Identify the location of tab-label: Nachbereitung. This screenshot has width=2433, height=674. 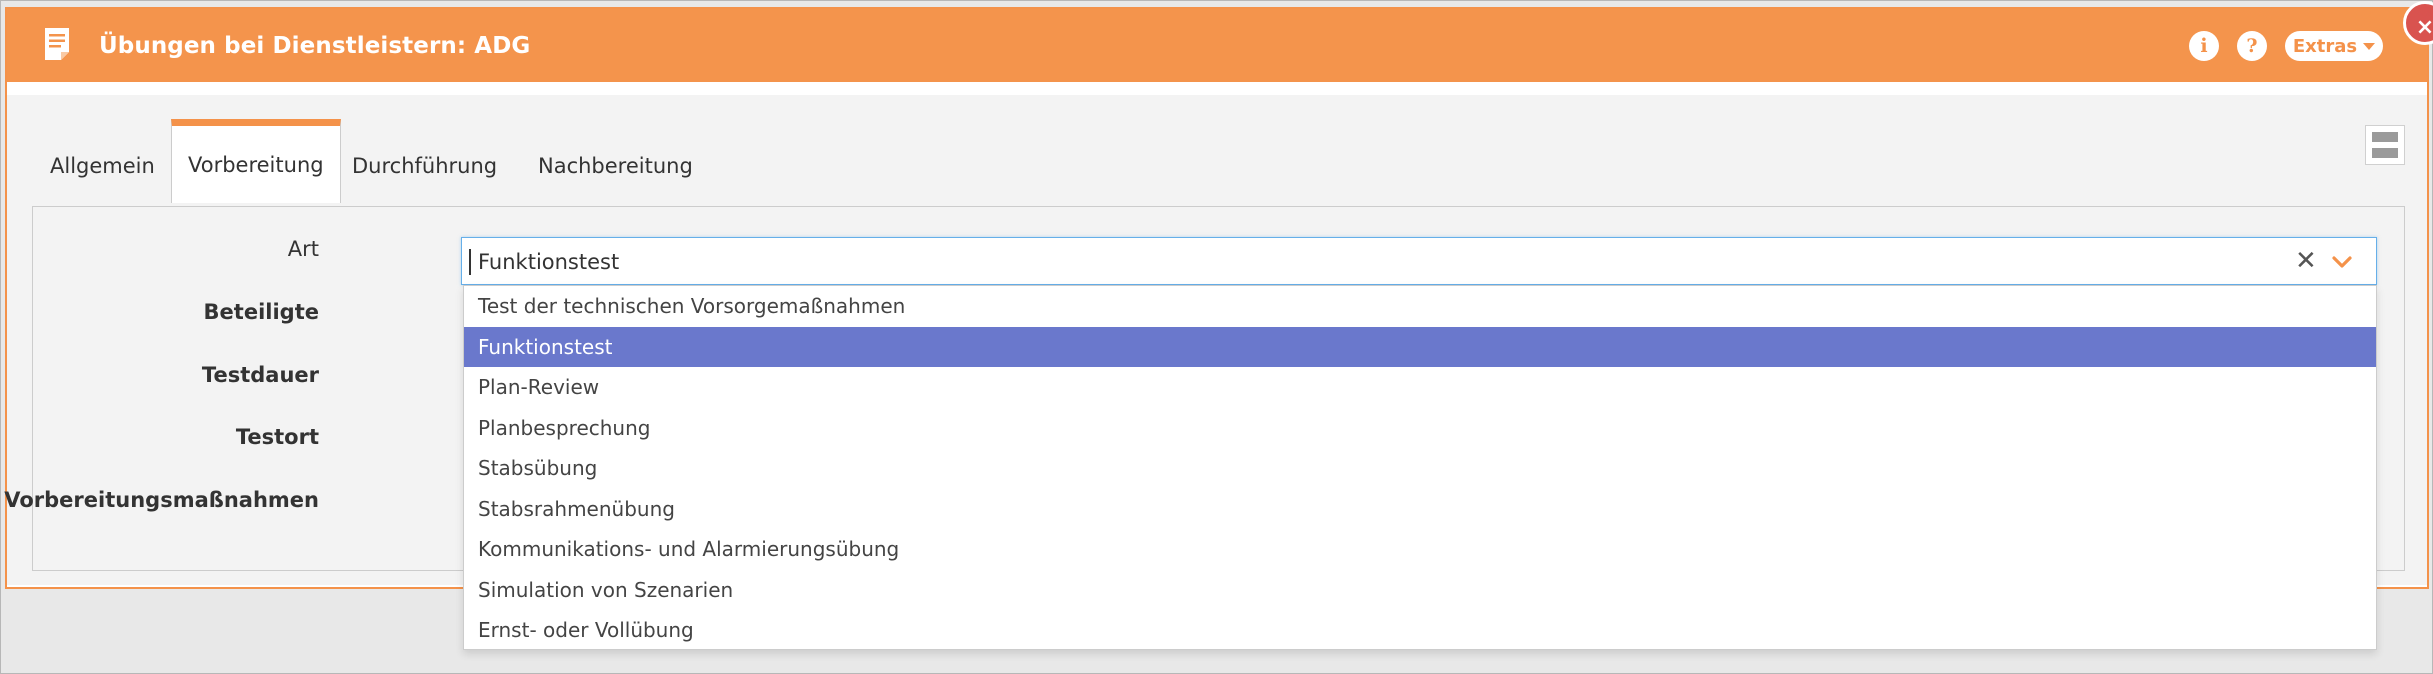
(615, 166).